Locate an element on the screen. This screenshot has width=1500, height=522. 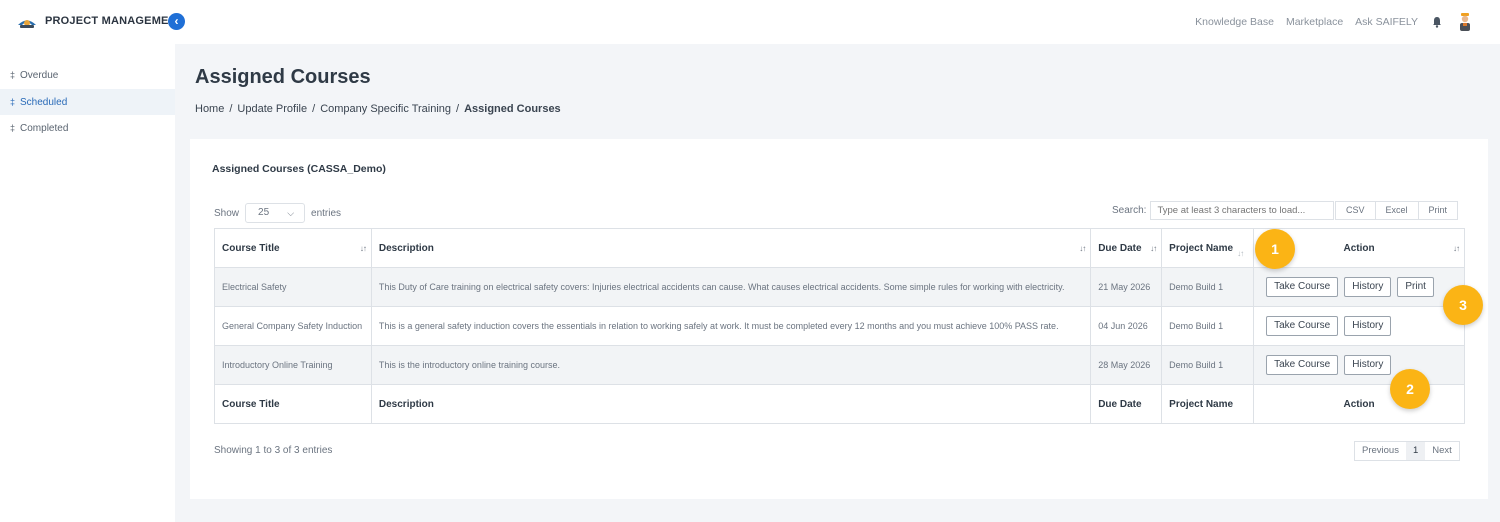
excel-button: Excel is located at coordinates (1396, 210).